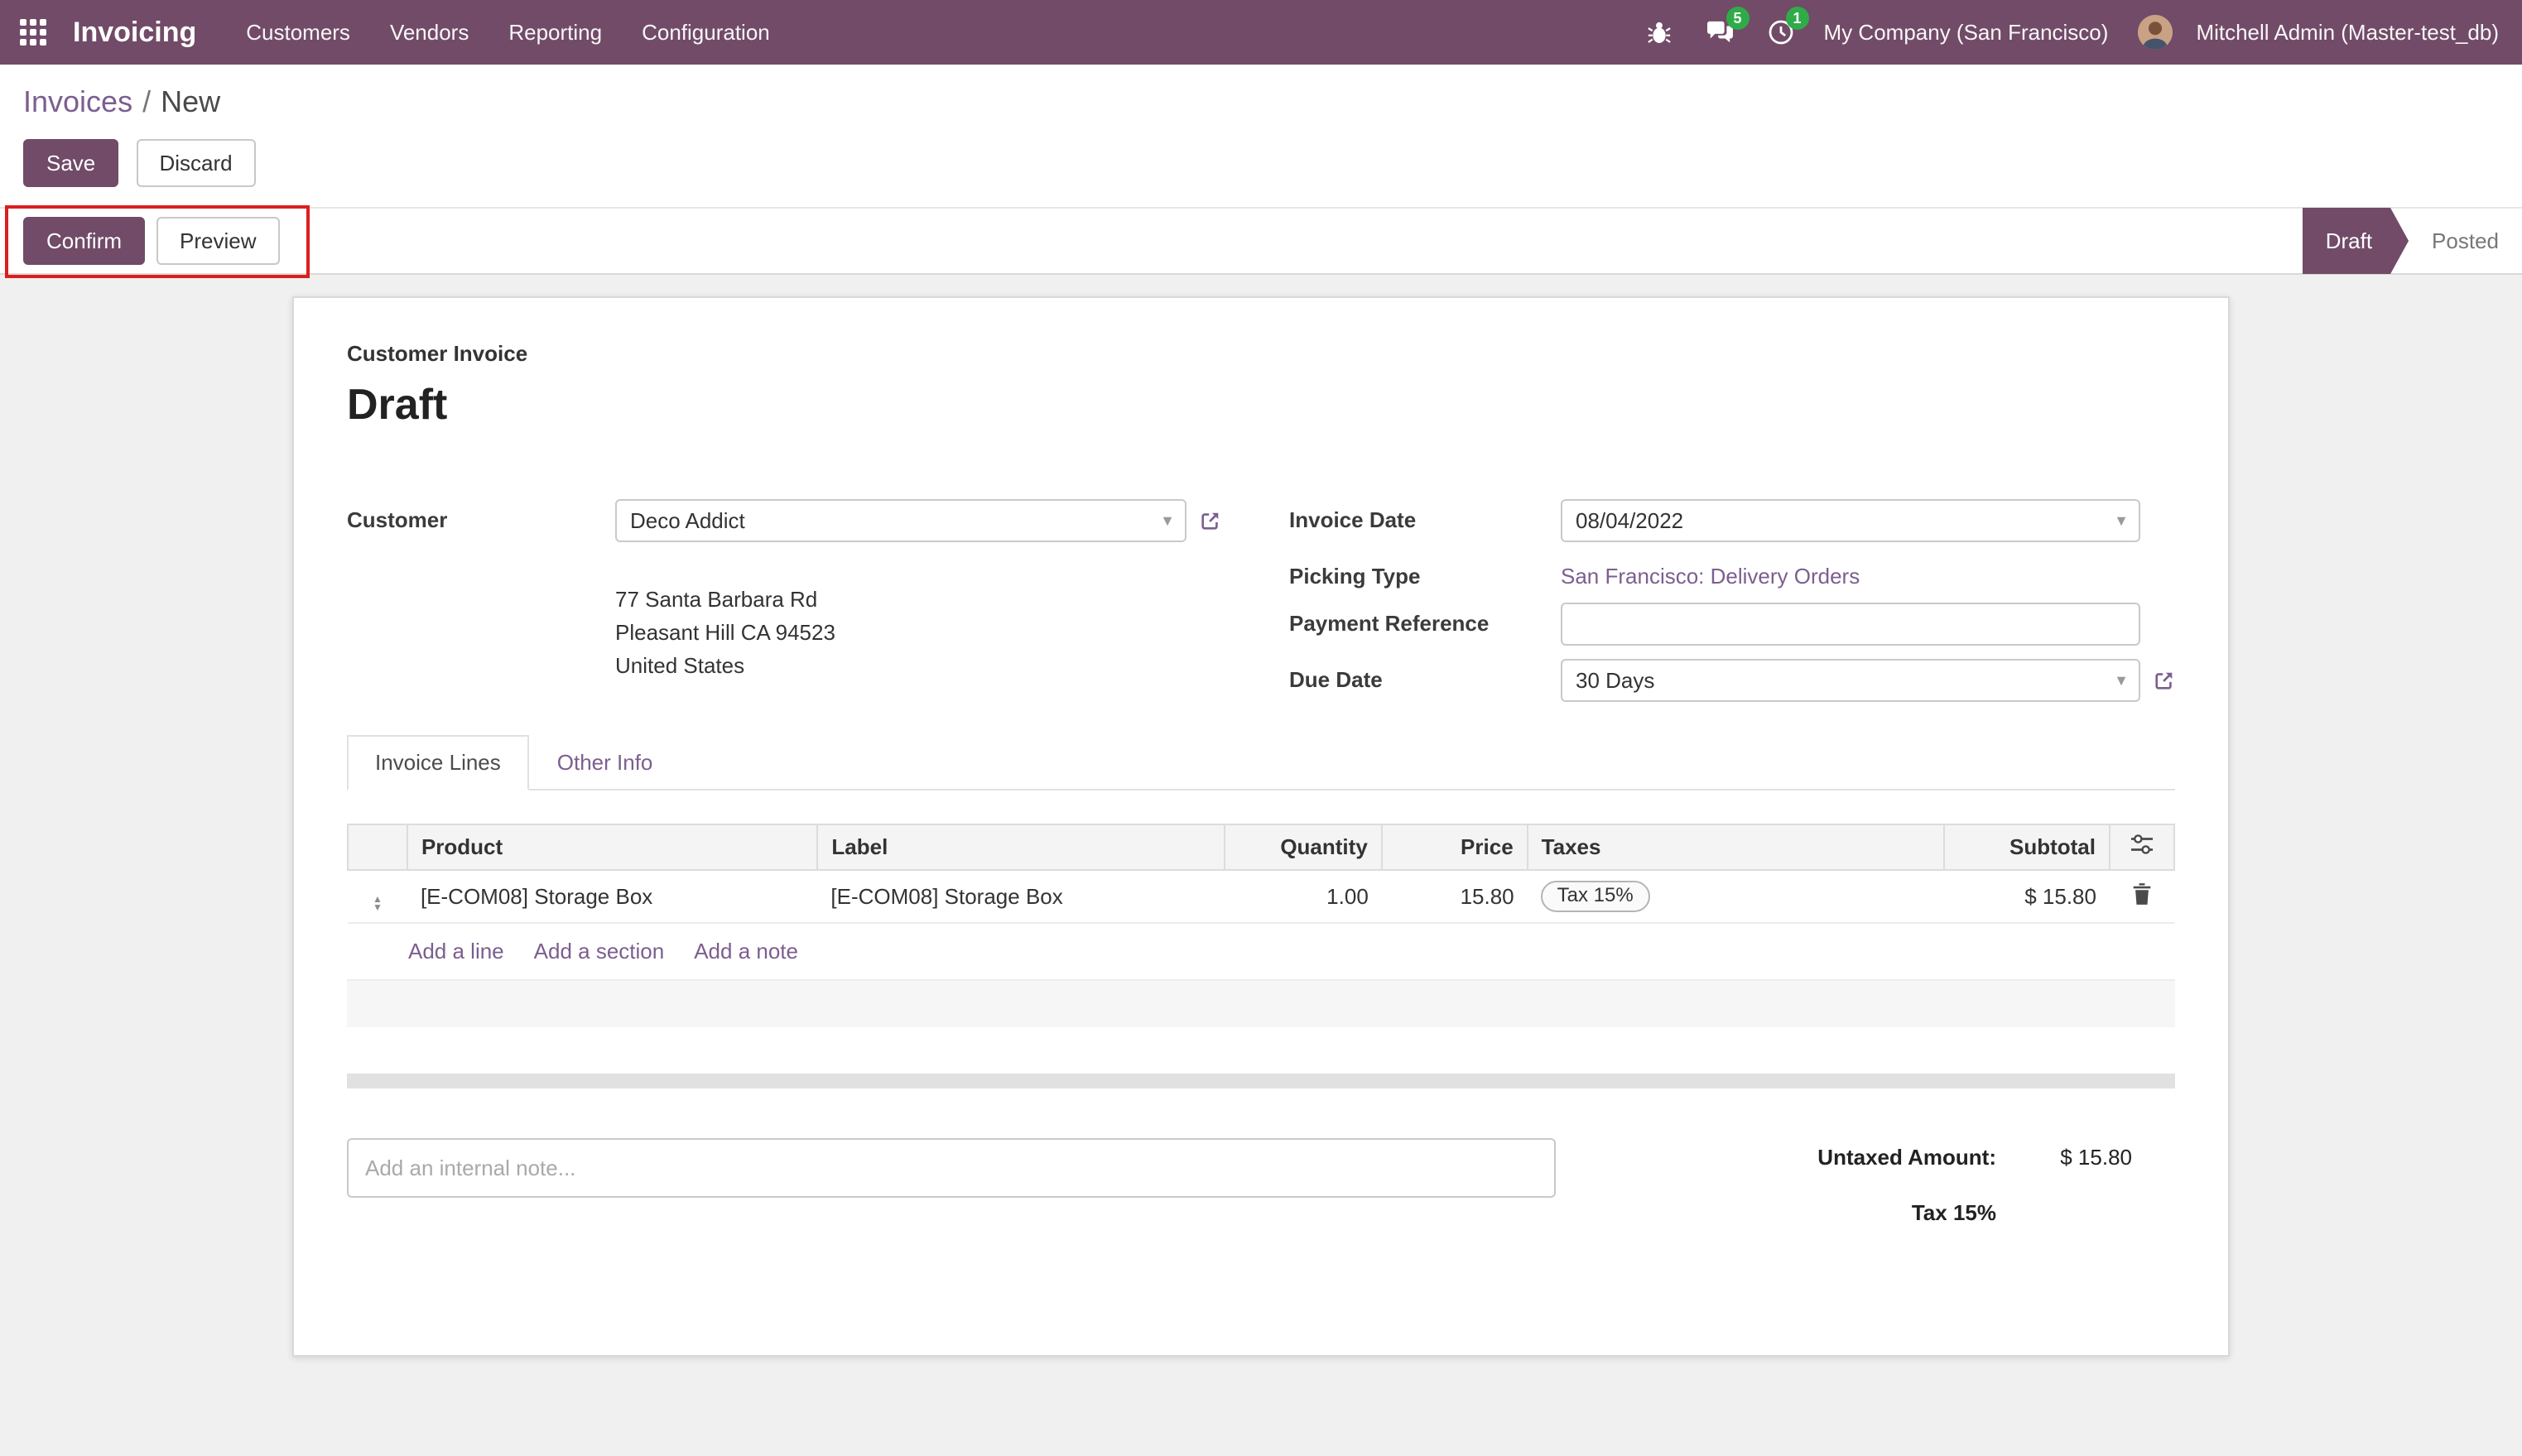  Describe the element at coordinates (1353, 519) in the screenshot. I see `invoice-date-label: Invoice Date` at that location.